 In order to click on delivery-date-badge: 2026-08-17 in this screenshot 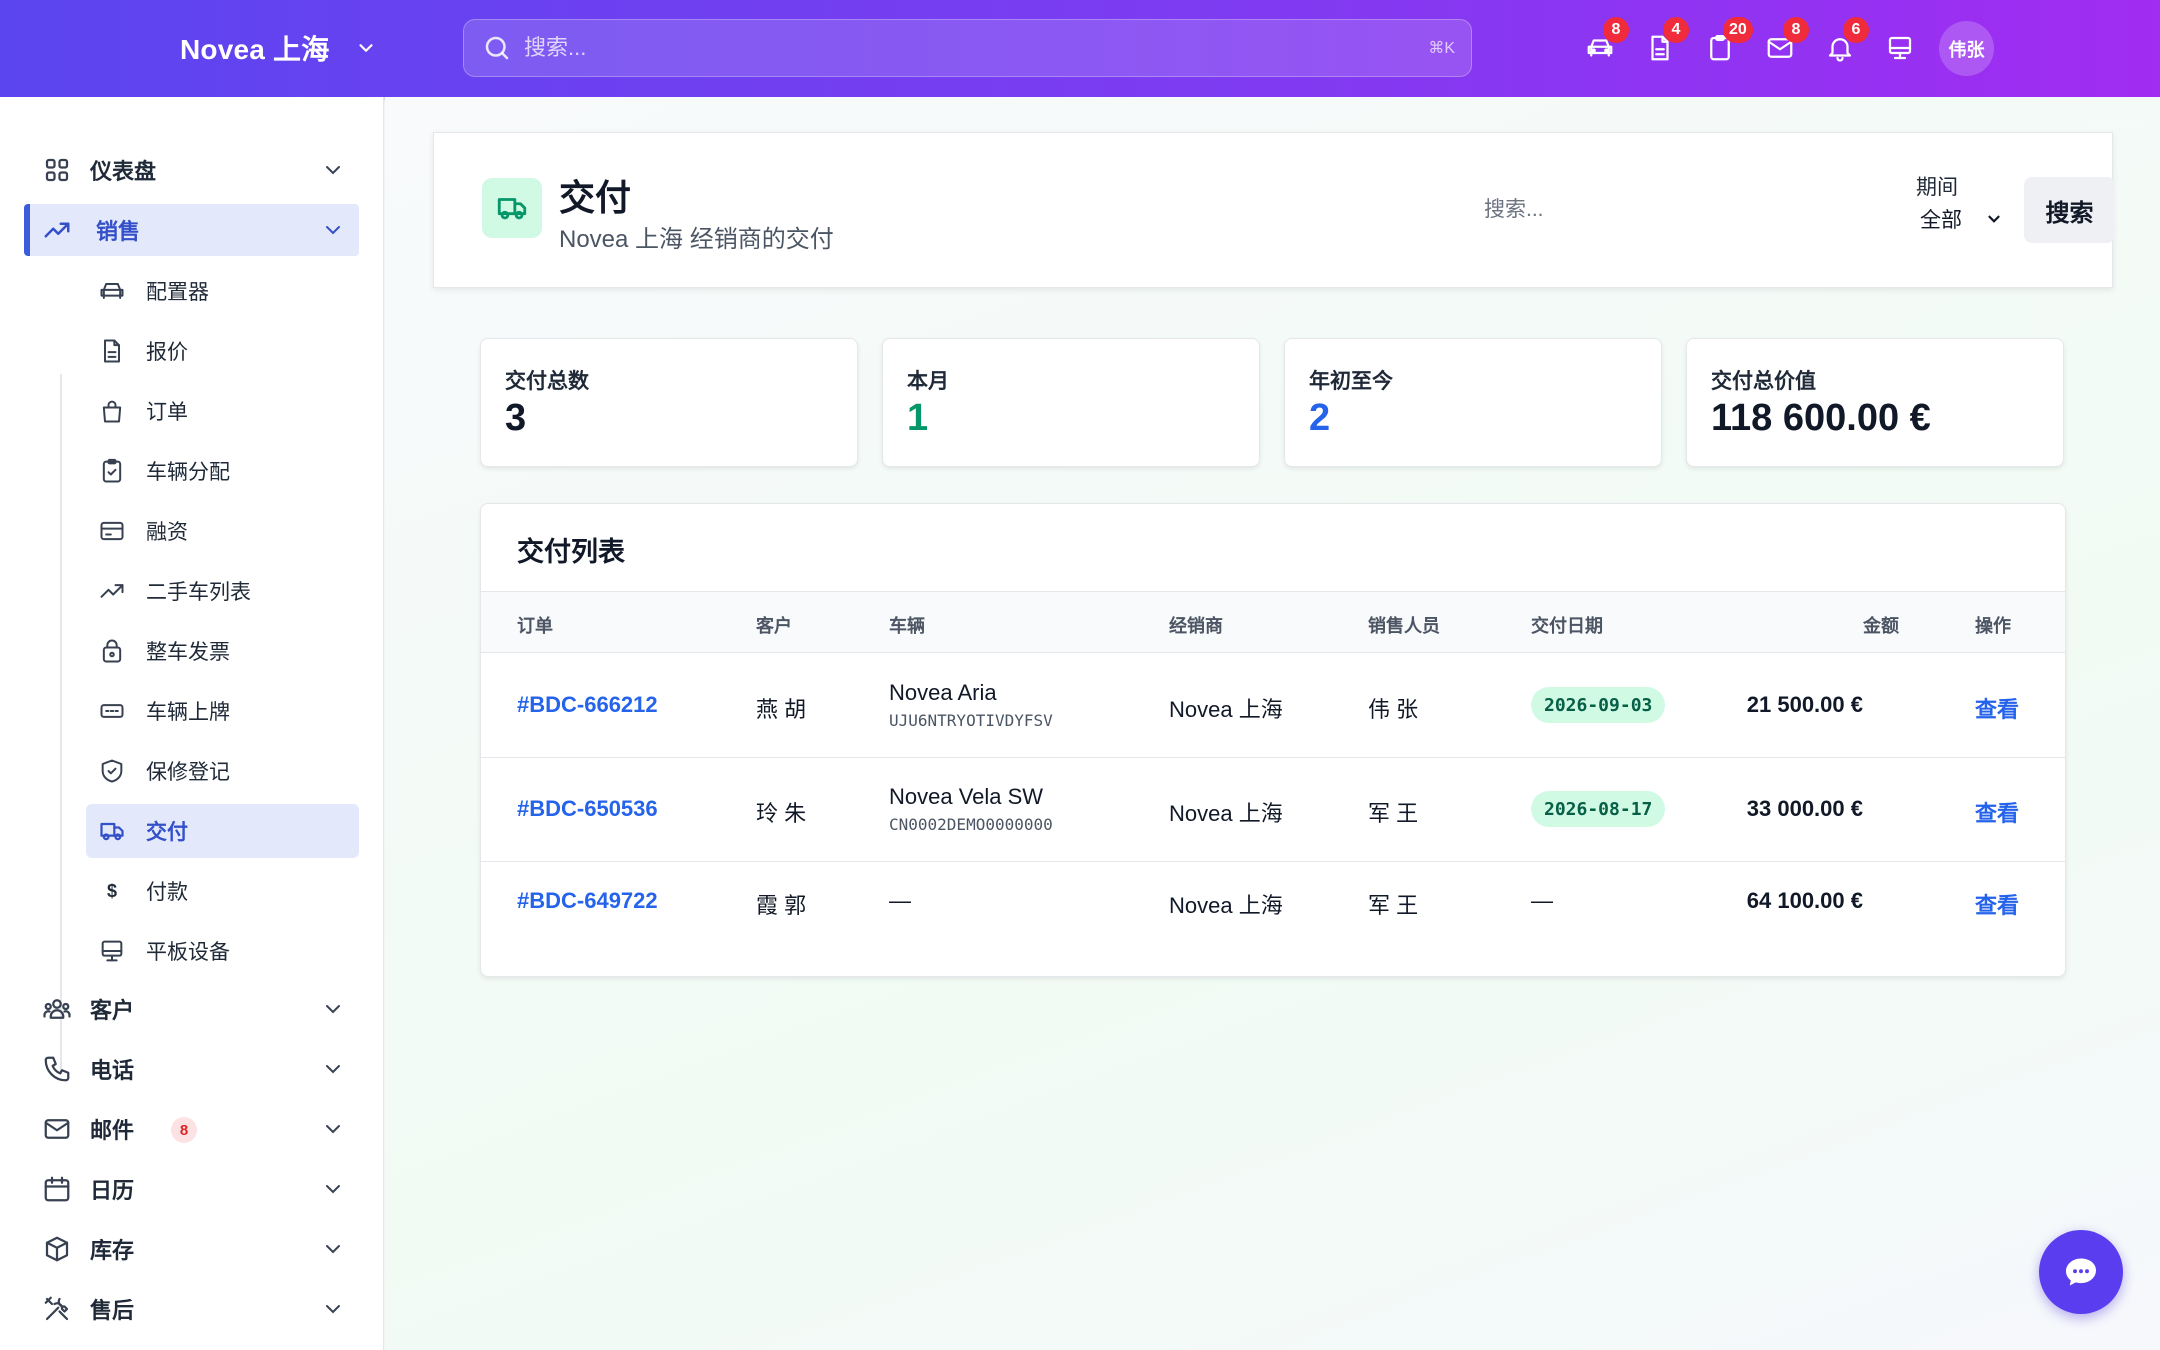, I will do `click(1598, 809)`.